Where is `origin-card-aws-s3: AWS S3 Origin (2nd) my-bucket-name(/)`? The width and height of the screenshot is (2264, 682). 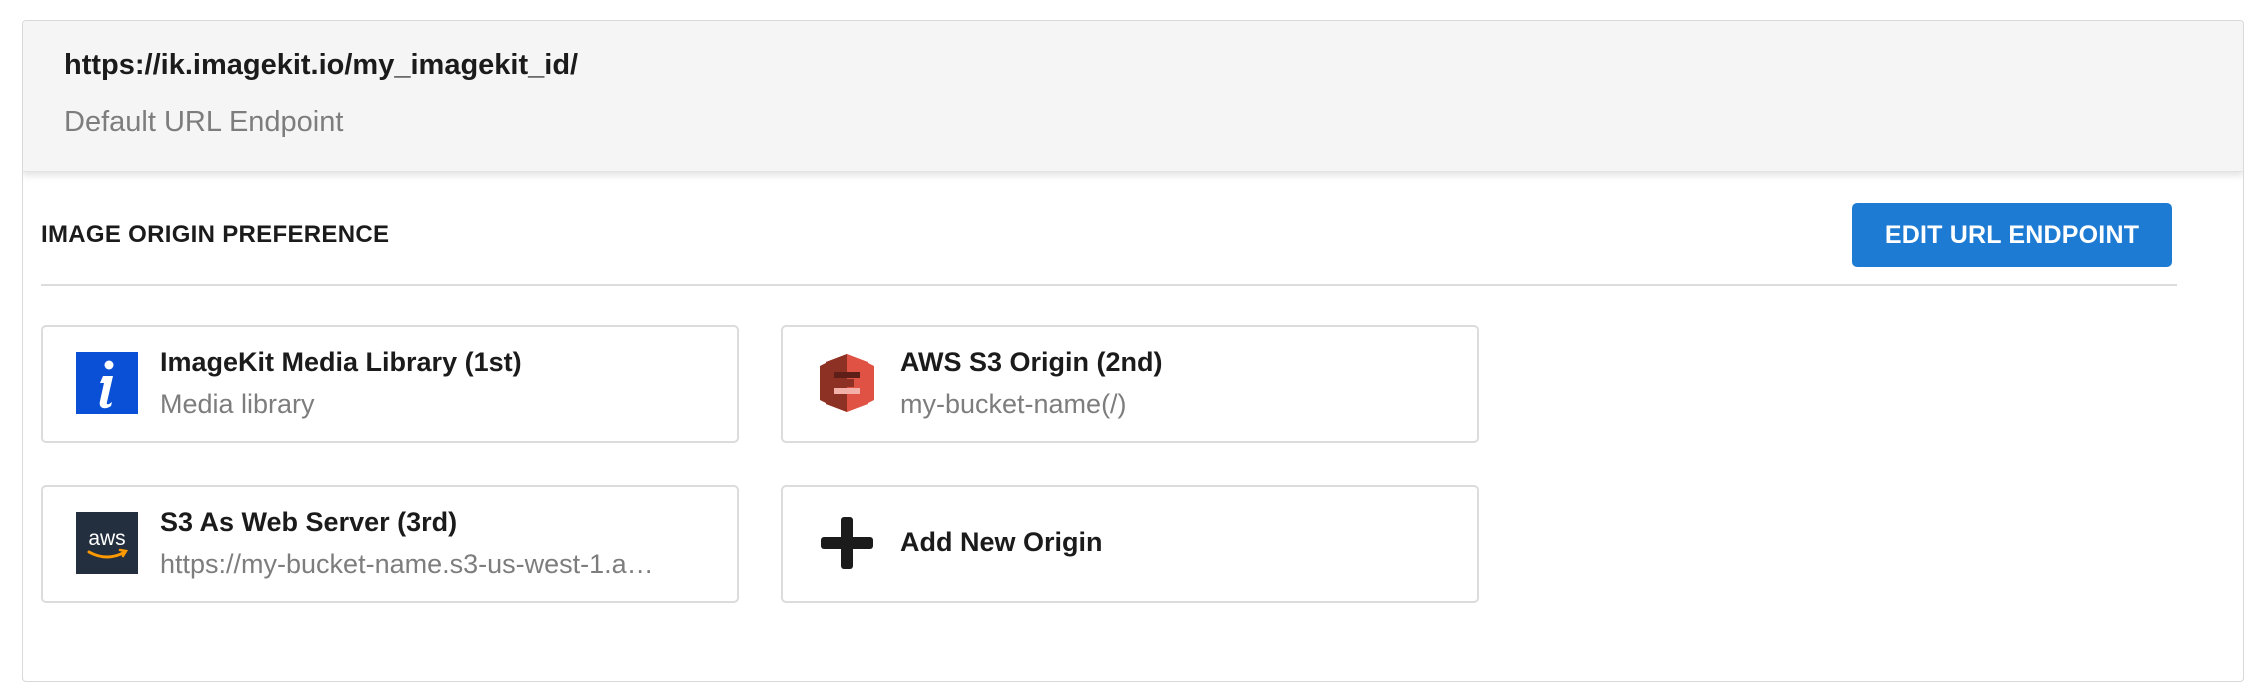
origin-card-aws-s3: AWS S3 Origin (2nd) my-bucket-name(/) is located at coordinates (1130, 384).